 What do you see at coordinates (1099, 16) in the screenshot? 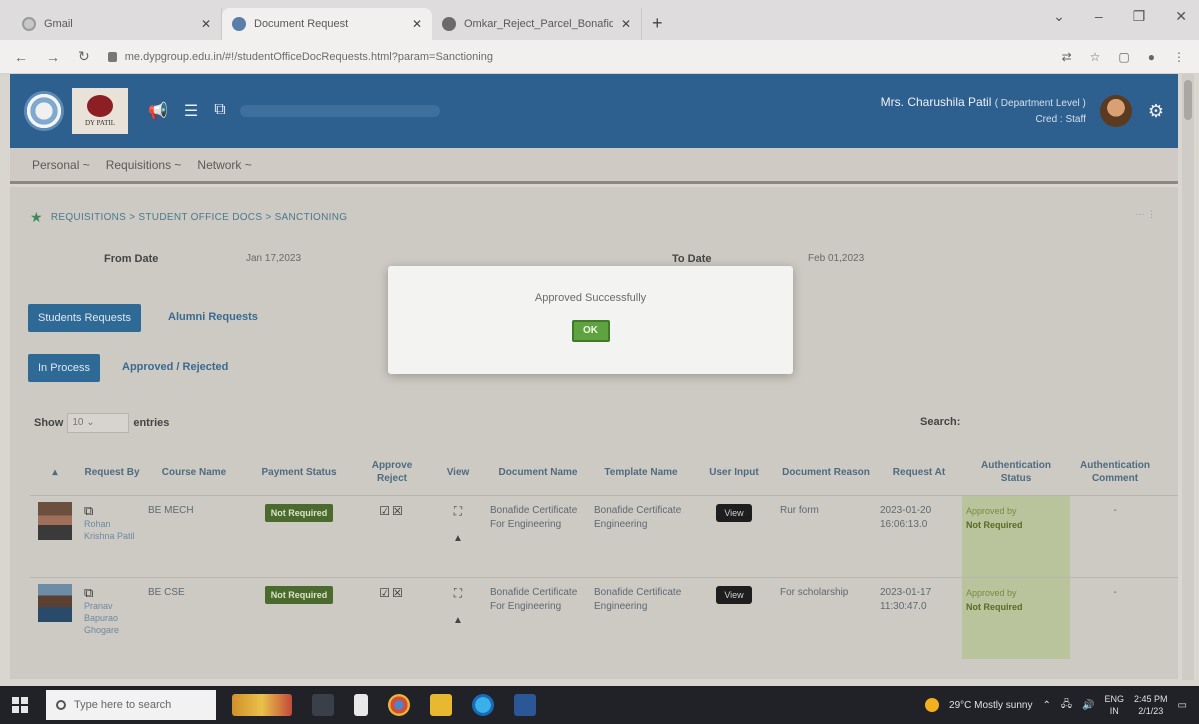
I see `minimize-icon: –` at bounding box center [1099, 16].